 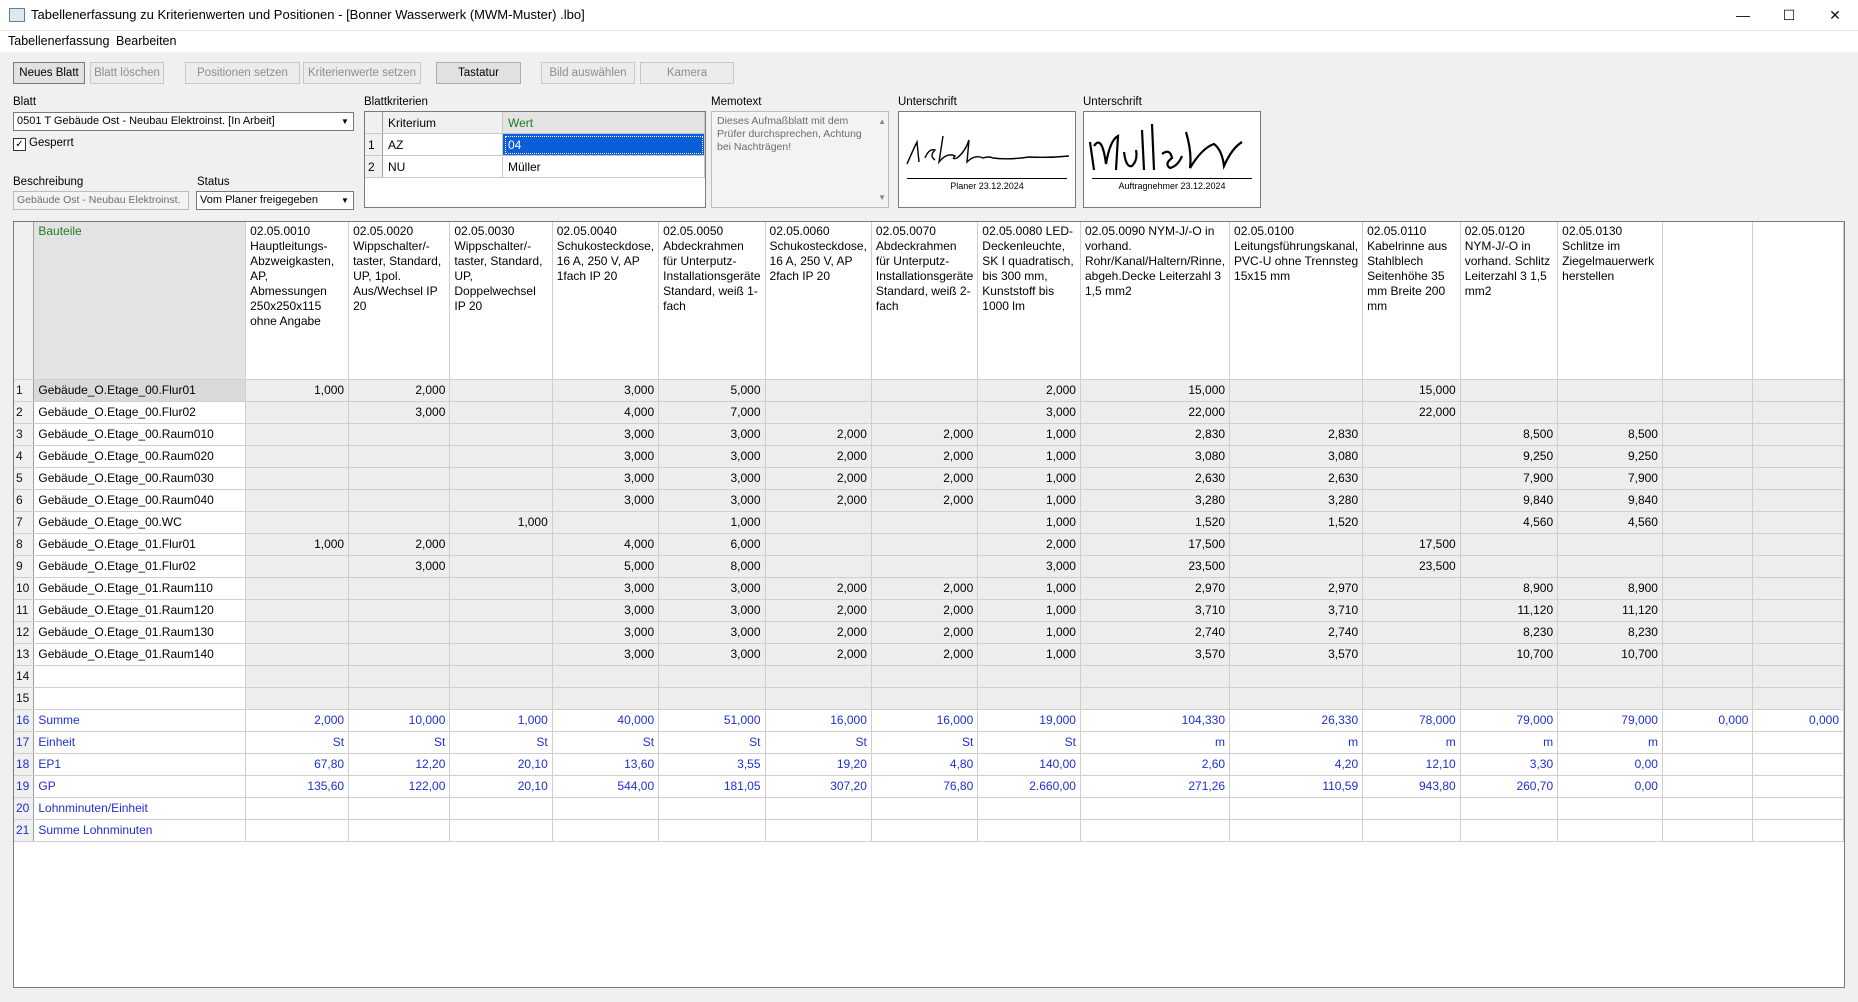 What do you see at coordinates (1155, 632) in the screenshot?
I see `quantity-cell: 2,740` at bounding box center [1155, 632].